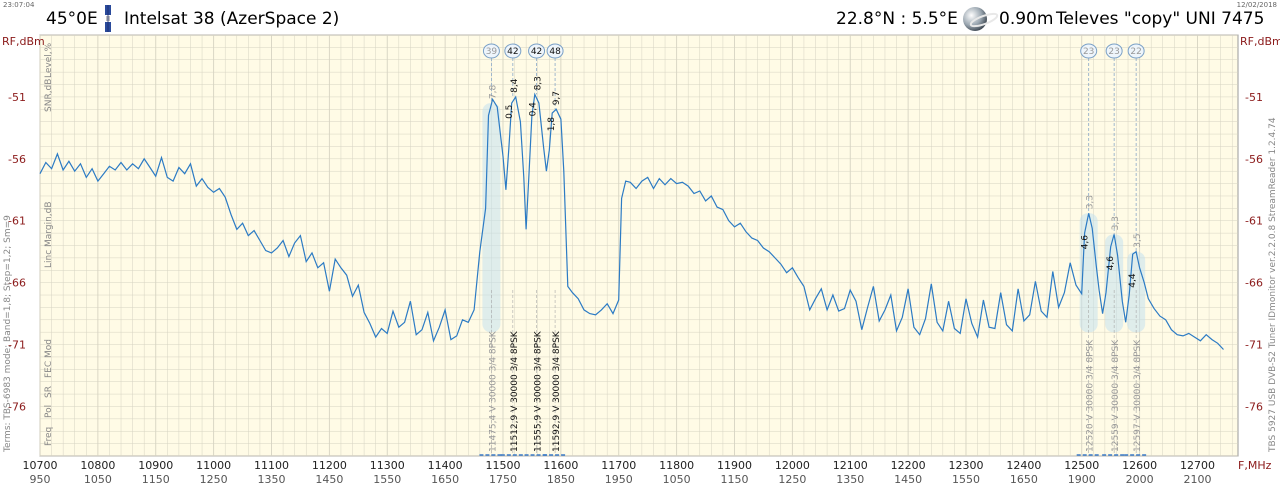 The height and width of the screenshot is (488, 1280). I want to click on if-tick-label: 1900, so click(1082, 479).